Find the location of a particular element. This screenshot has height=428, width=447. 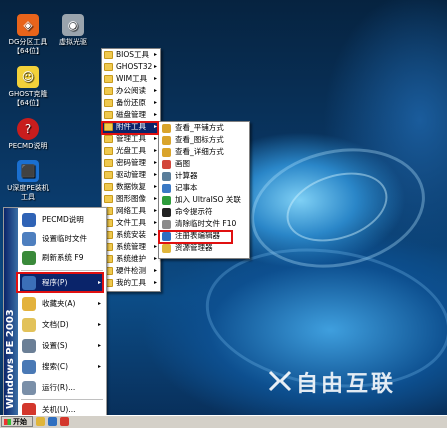

programs-item-label: 办公阅读 is located at coordinates (131, 90).